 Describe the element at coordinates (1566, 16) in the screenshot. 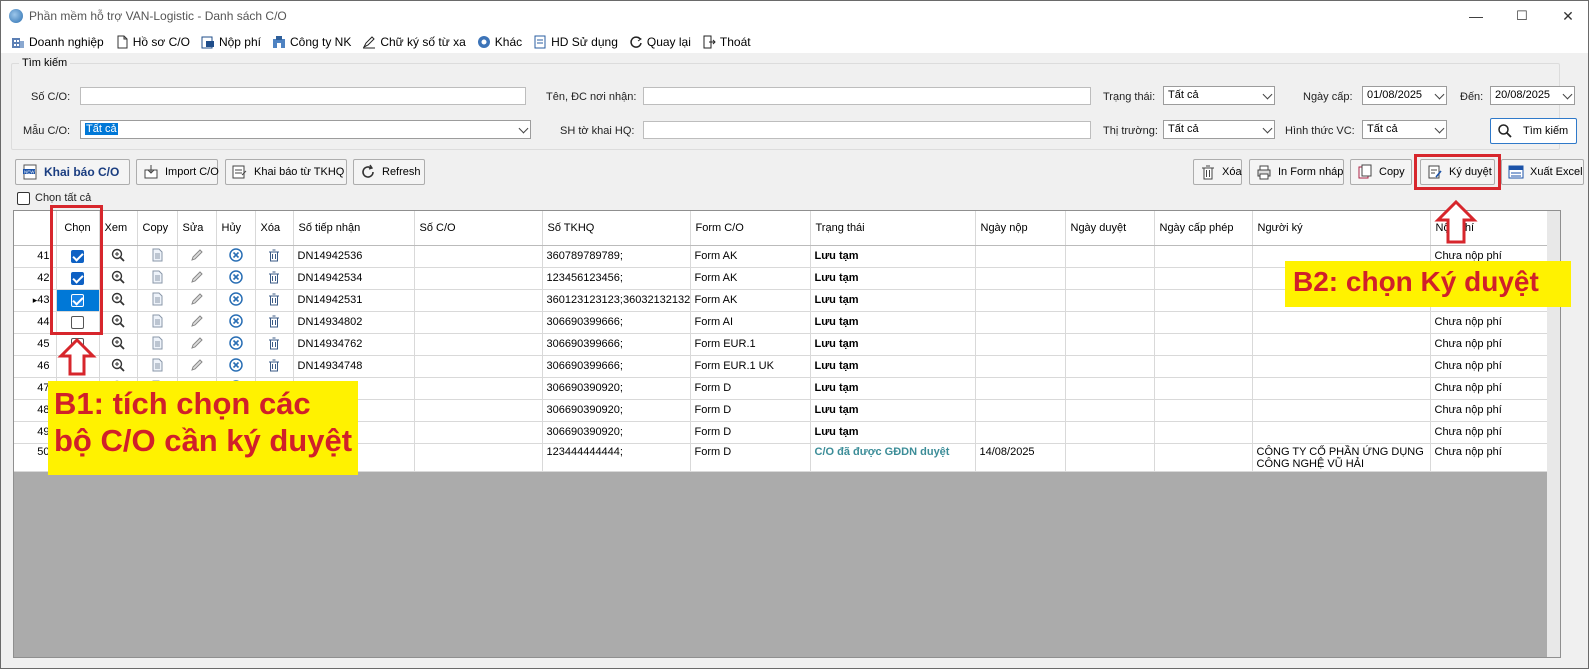

I see `close-button: ✕` at that location.